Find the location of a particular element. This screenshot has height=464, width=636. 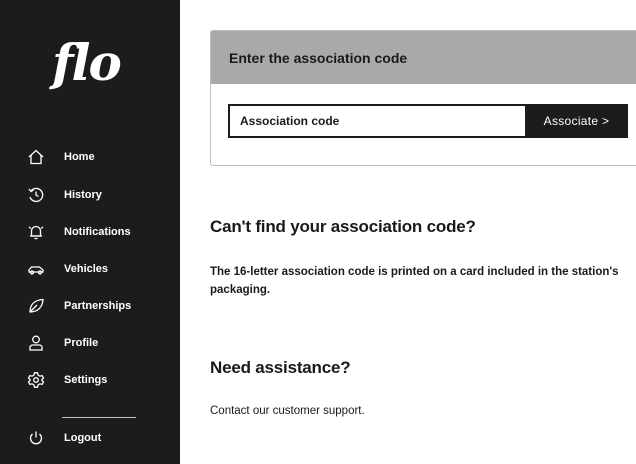

sidebar-item-label: Vehicles is located at coordinates (86, 269).